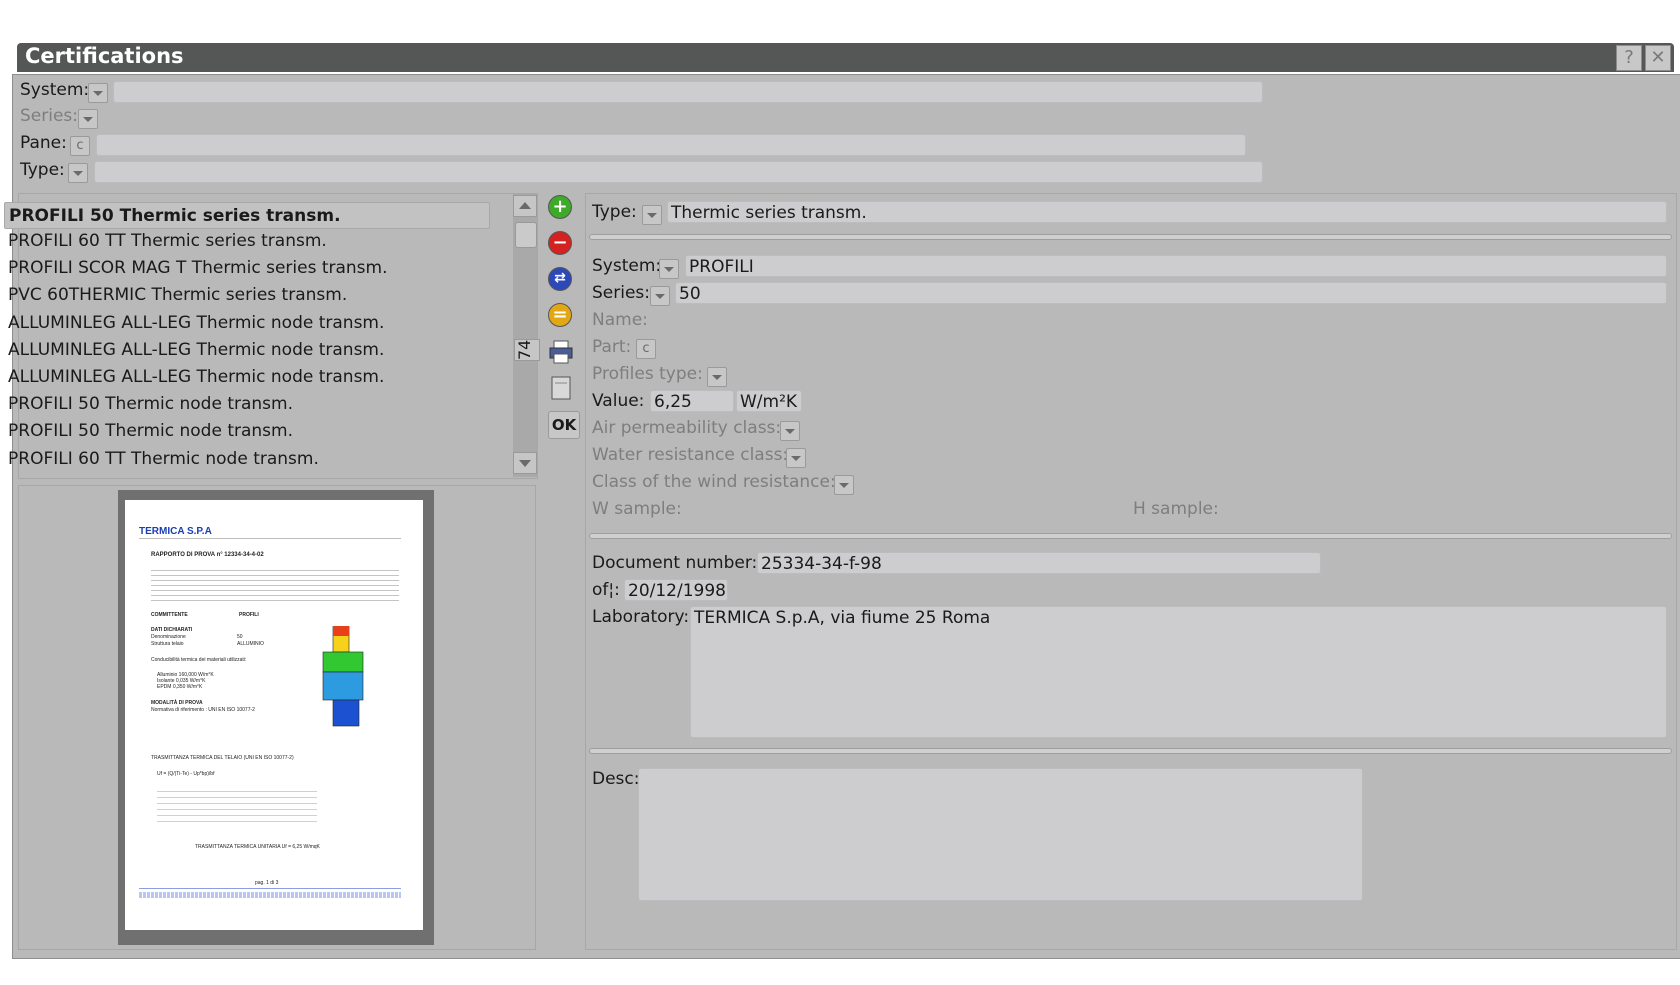 The width and height of the screenshot is (1680, 985). Describe the element at coordinates (250, 644) in the screenshot. I see `doc-struttura-value: ALLUMINIO` at that location.